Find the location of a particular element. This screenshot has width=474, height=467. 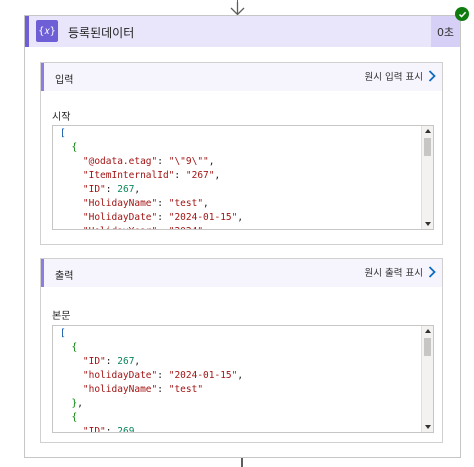

show-raw-outputs-label: 원시 출력 표시 is located at coordinates (393, 273).